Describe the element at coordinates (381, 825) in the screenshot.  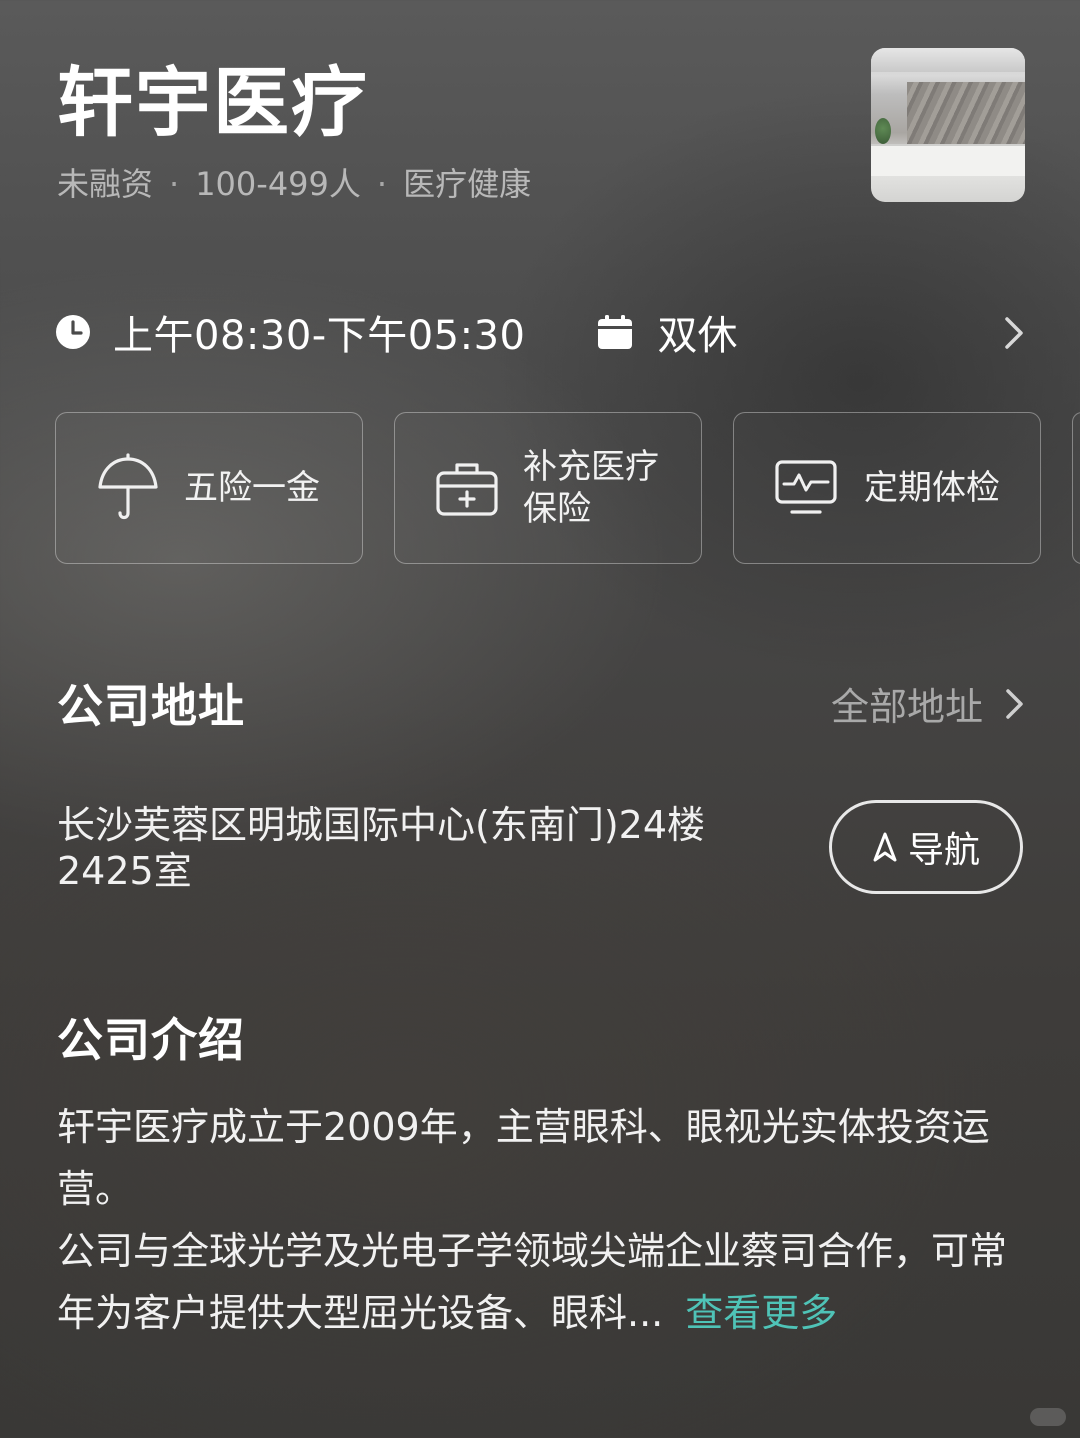
I see `address-line1: 长沙芙蓉区明城国际中心(东南门)24楼` at that location.